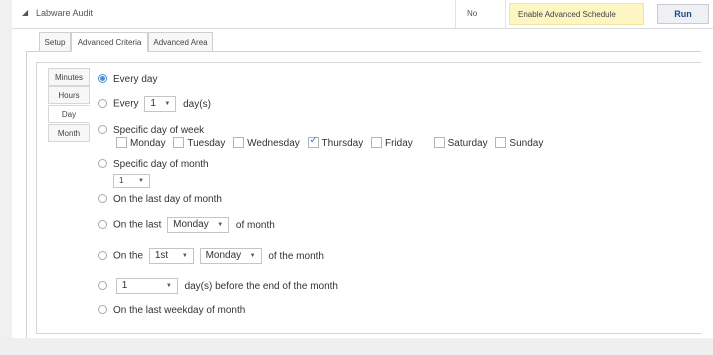 Image resolution: width=713 pixels, height=355 pixels. What do you see at coordinates (121, 142) in the screenshot?
I see `checkbox-monday` at bounding box center [121, 142].